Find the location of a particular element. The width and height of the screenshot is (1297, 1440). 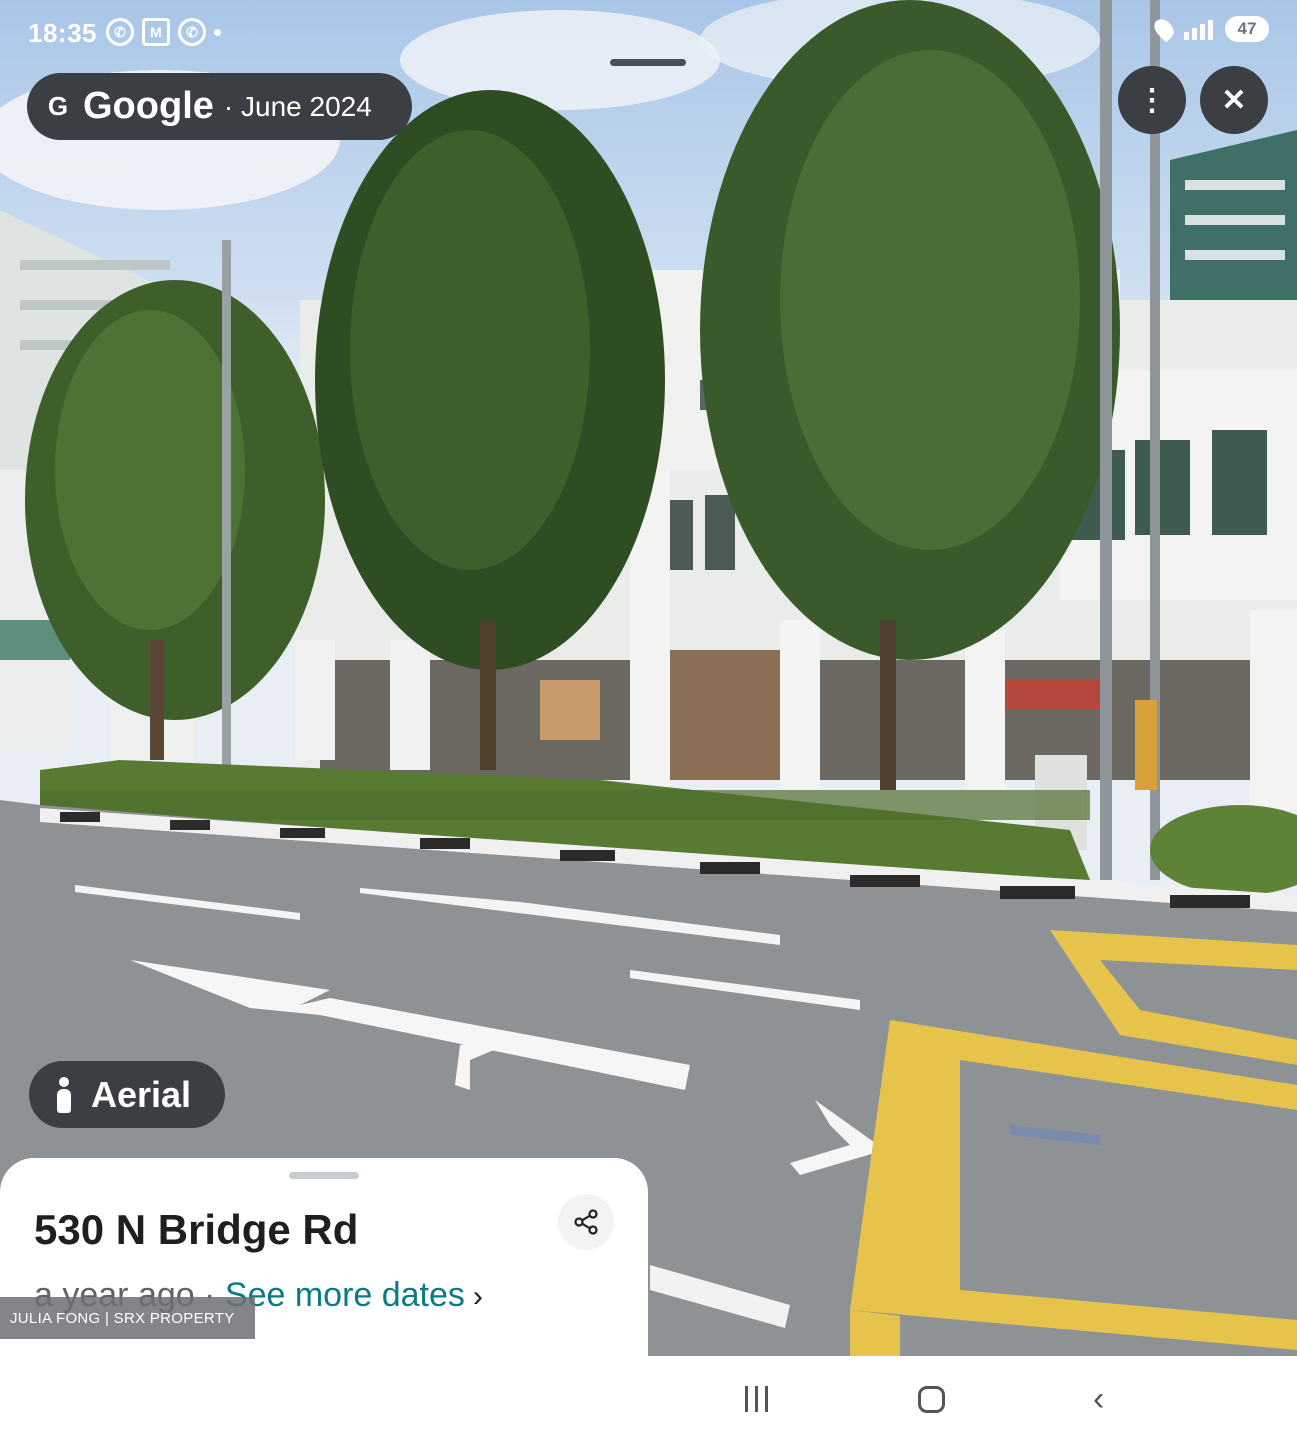

status-time: 18:35 is located at coordinates (62, 33).